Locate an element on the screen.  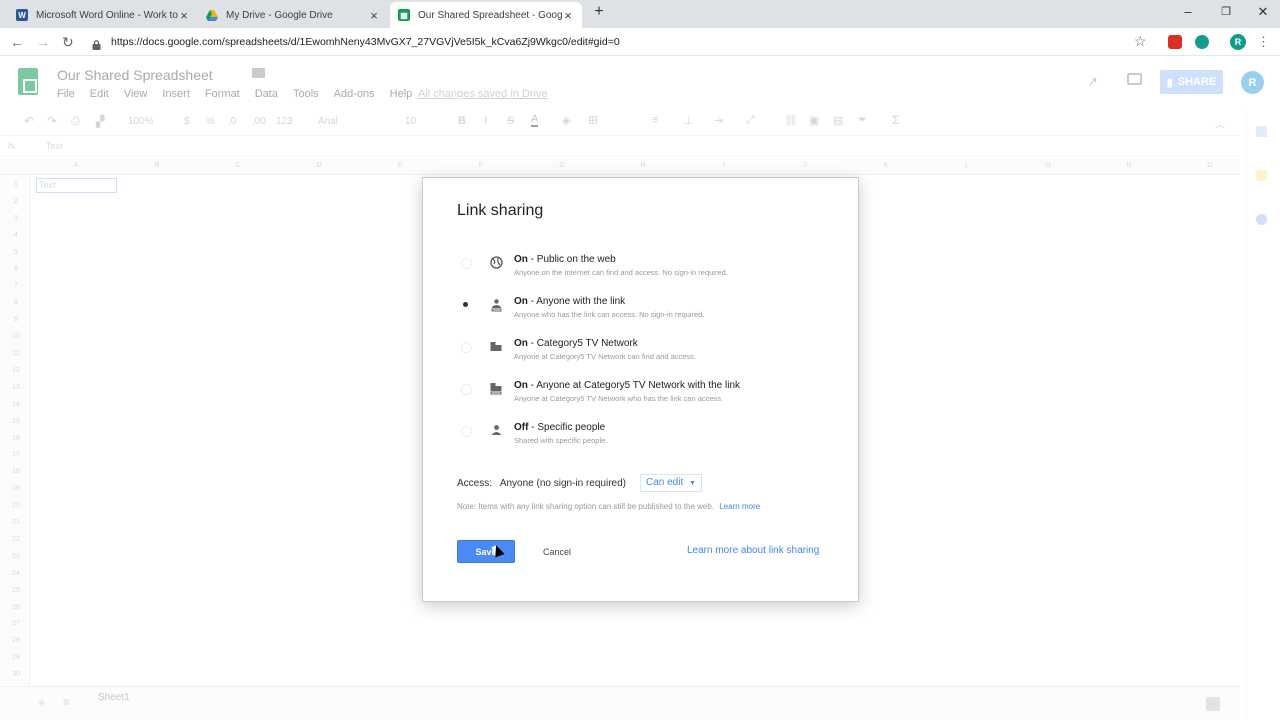
browser-menu-icon: ⋮ is located at coordinates (1263, 42).